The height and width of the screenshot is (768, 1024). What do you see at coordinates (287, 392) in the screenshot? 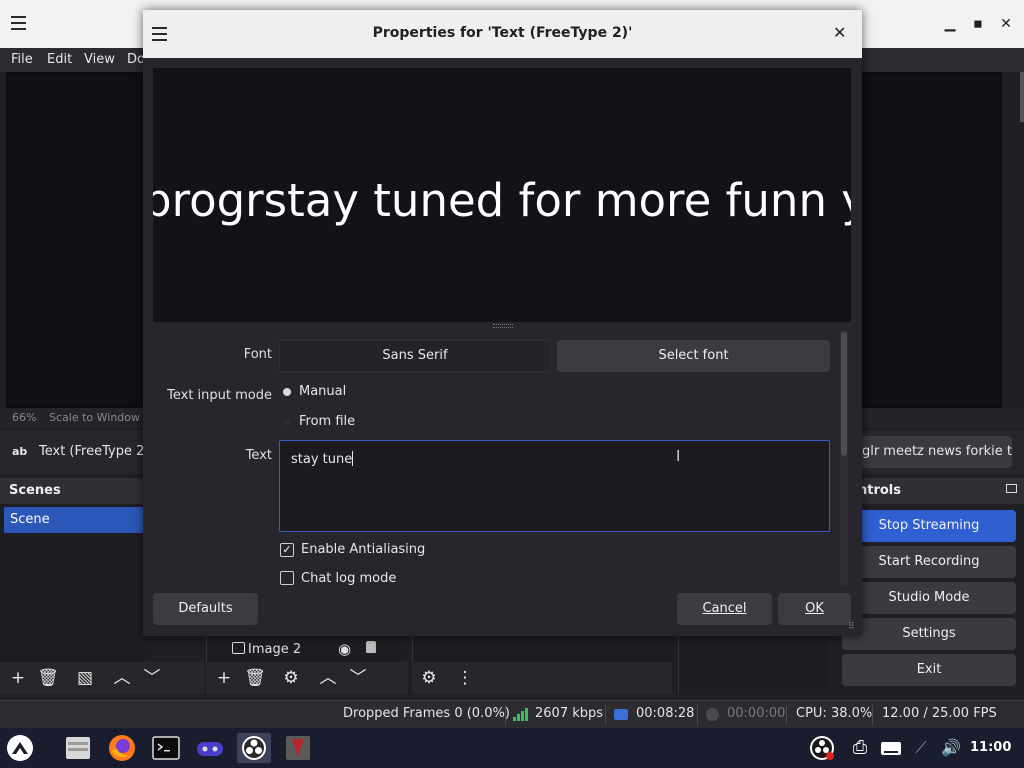
I see `radio-manual` at bounding box center [287, 392].